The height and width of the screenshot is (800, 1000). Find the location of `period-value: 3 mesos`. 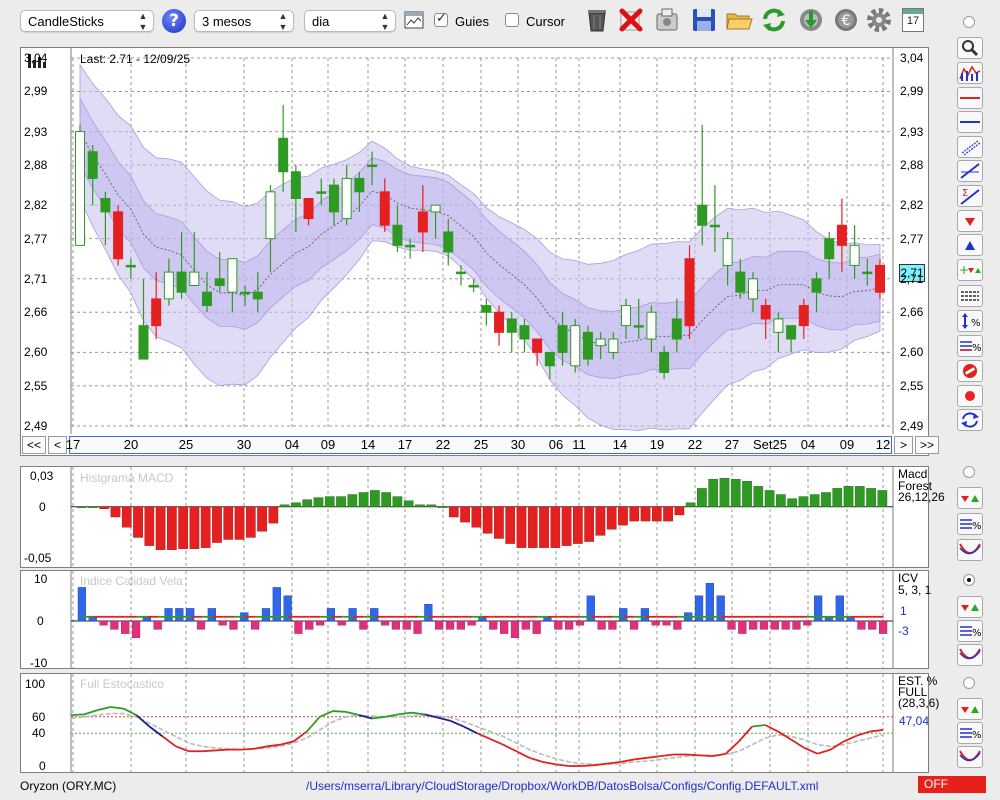

period-value: 3 mesos is located at coordinates (227, 21).